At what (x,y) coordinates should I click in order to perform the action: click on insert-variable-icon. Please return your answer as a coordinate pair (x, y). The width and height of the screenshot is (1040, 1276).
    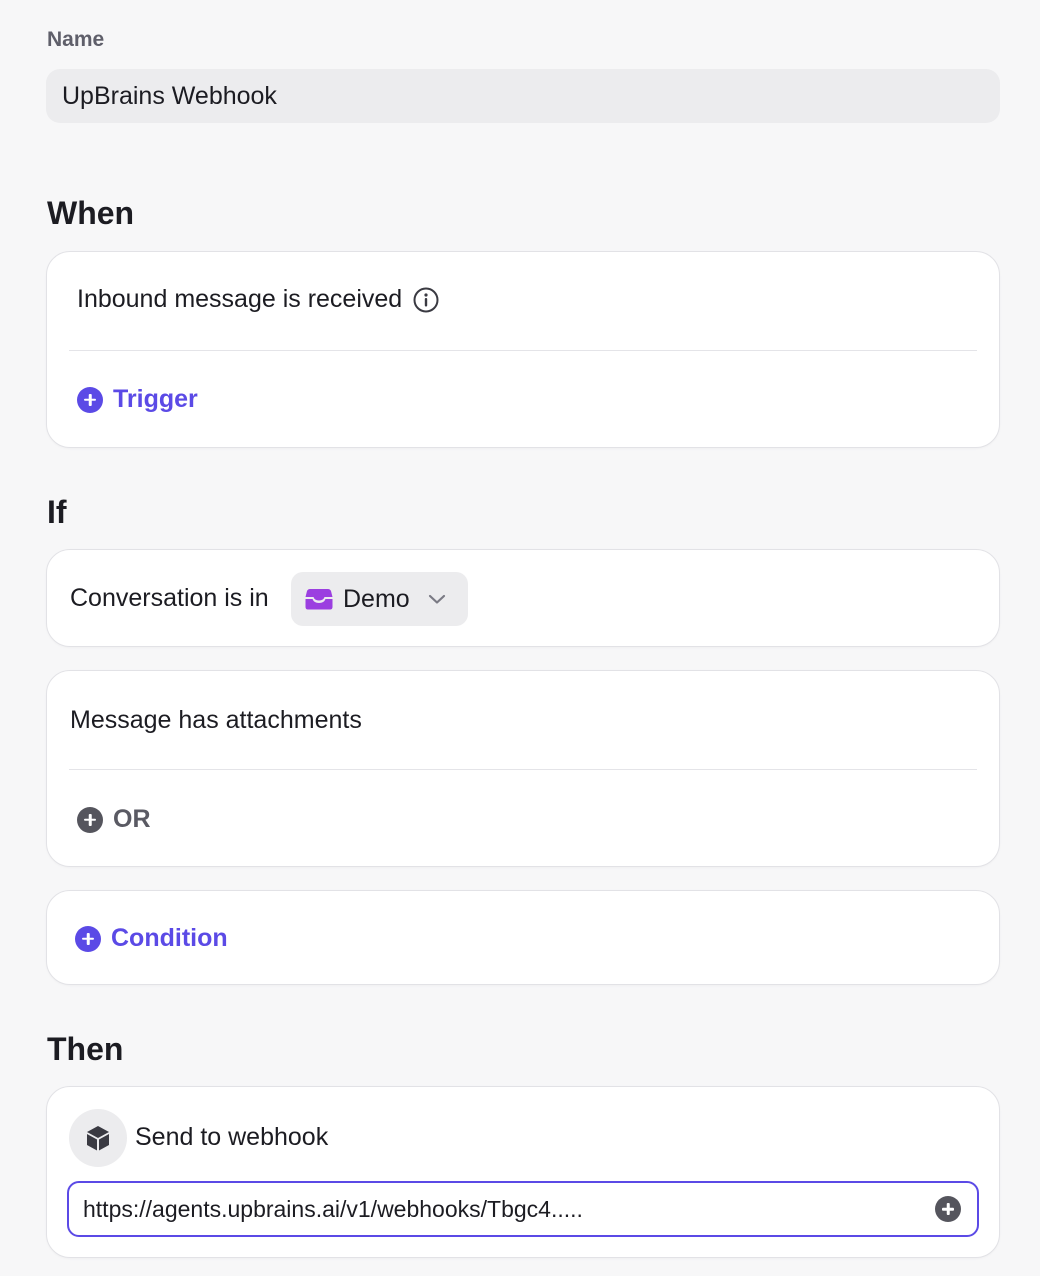
    Looking at the image, I should click on (948, 1209).